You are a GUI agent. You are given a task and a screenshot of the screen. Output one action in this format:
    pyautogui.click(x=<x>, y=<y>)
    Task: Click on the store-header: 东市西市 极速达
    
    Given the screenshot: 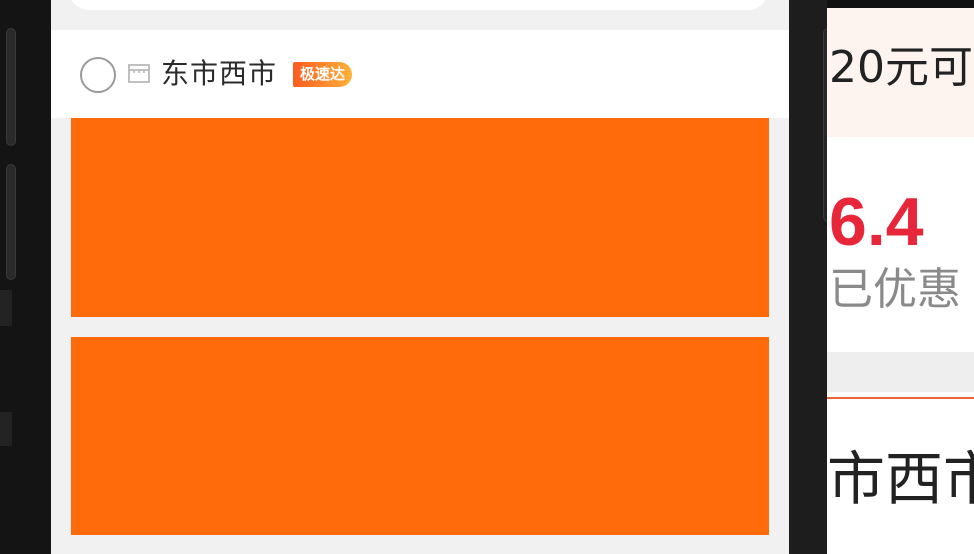 What is the action you would take?
    pyautogui.click(x=420, y=74)
    